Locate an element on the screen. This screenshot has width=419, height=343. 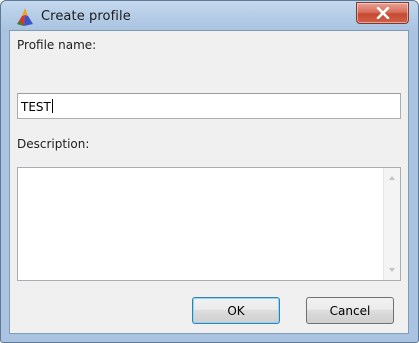
window-title: Create profile is located at coordinates (86, 16).